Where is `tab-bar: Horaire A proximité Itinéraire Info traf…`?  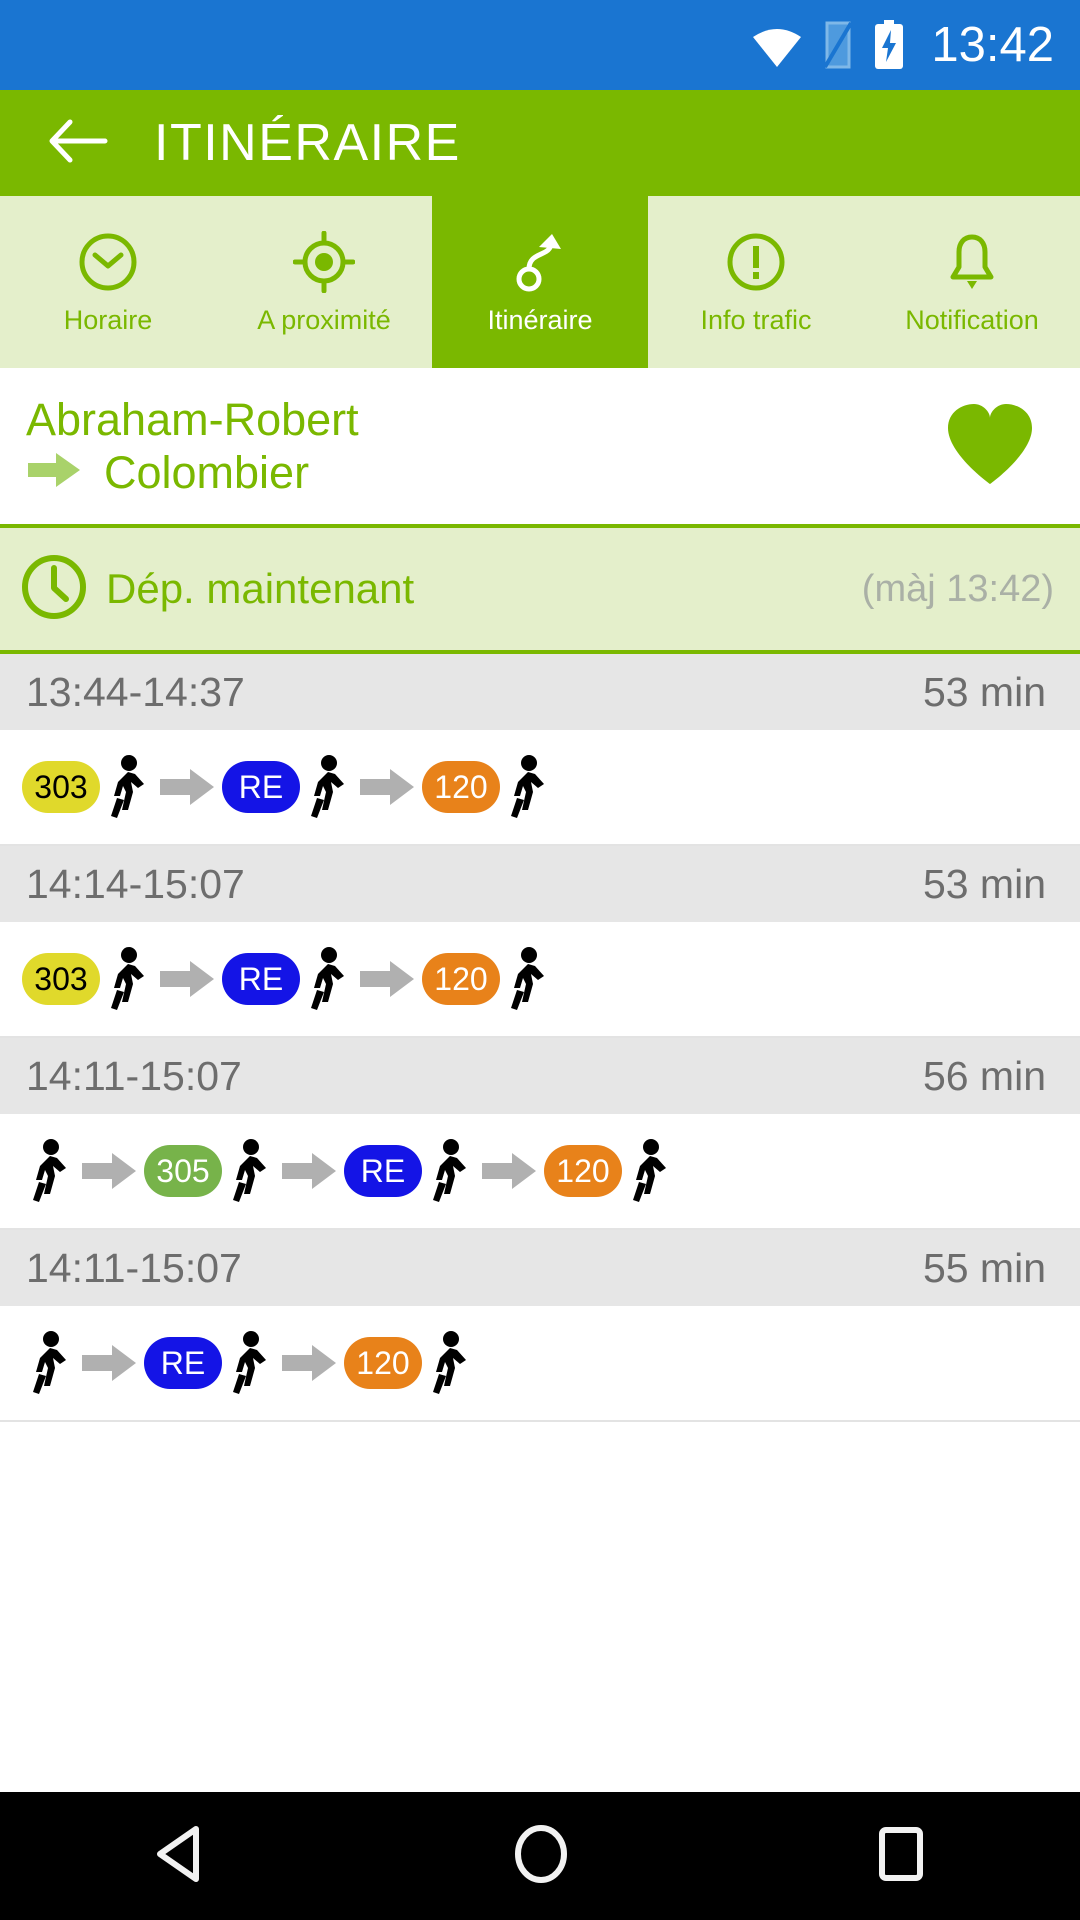
tab-bar: Horaire A proximité Itinéraire Info traf… is located at coordinates (540, 282).